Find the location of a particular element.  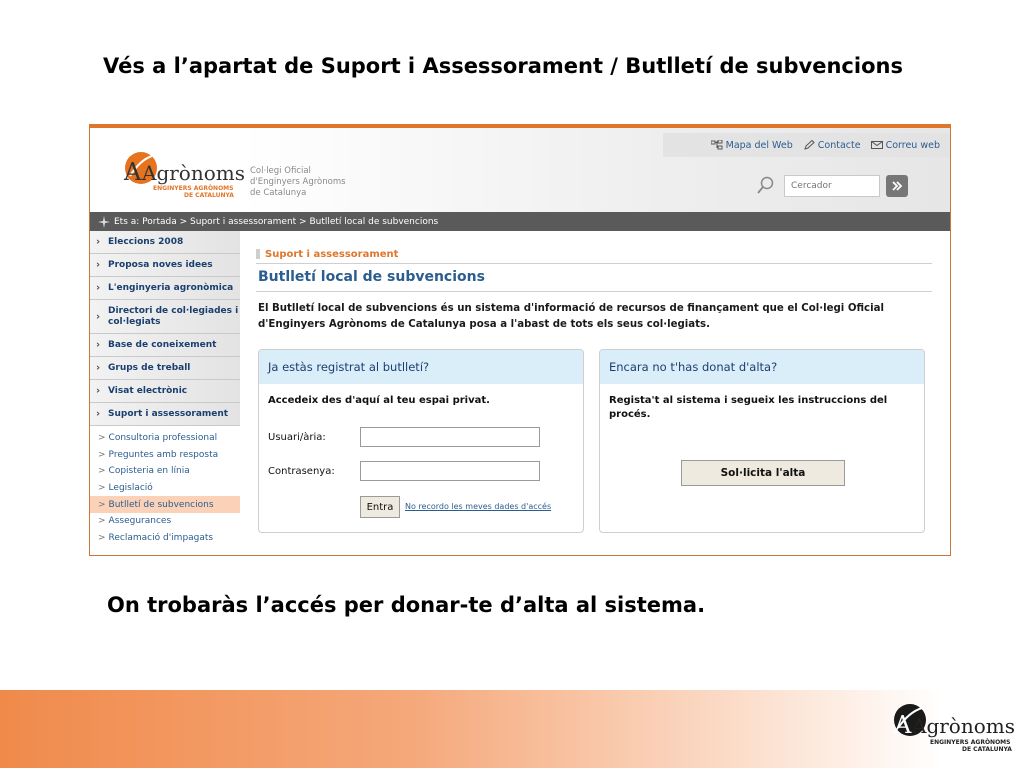

sidebar-item-visat: › Visat electrònic is located at coordinates (165, 391).